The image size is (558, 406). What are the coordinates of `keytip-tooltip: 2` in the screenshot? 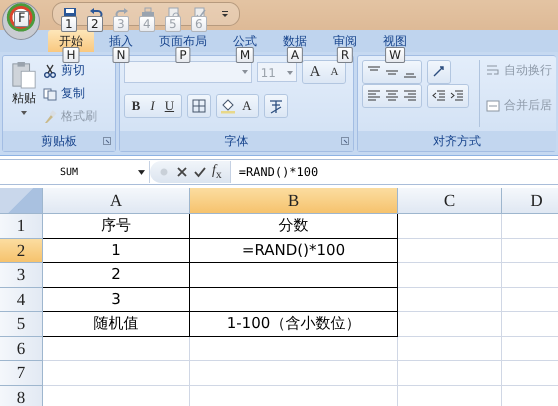 It's located at (95, 24).